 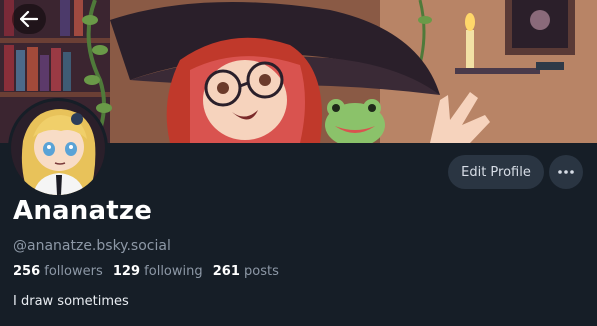 I want to click on profile-handle: @ananatze.bsky.social, so click(x=92, y=246).